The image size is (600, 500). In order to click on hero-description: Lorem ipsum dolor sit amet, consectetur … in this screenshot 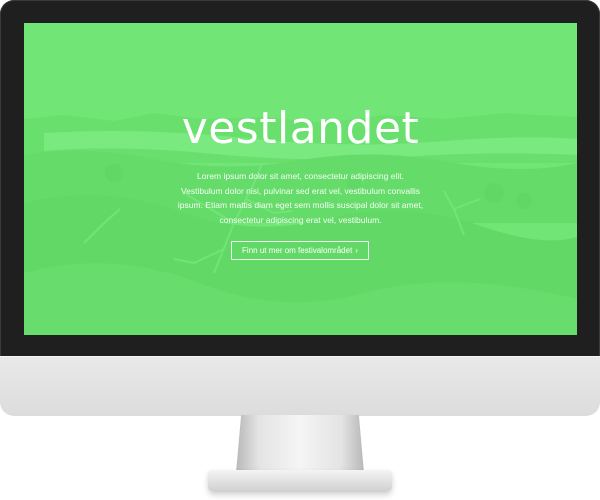, I will do `click(300, 198)`.